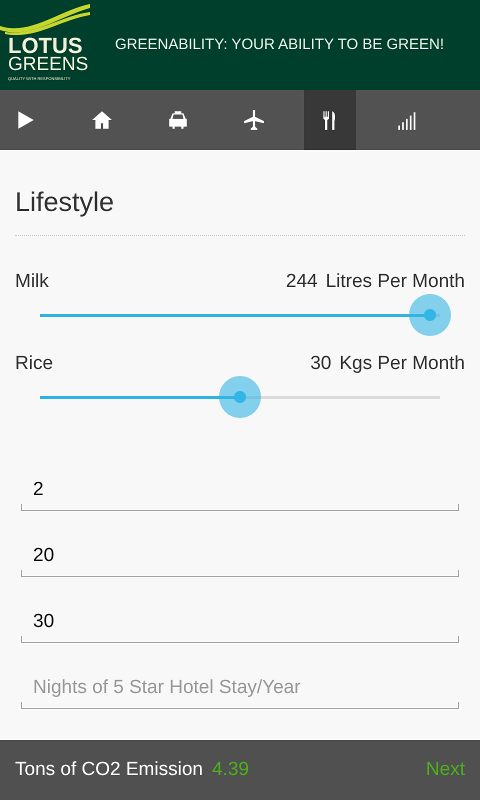 The image size is (480, 800). Describe the element at coordinates (240, 554) in the screenshot. I see `input-field: 20` at that location.